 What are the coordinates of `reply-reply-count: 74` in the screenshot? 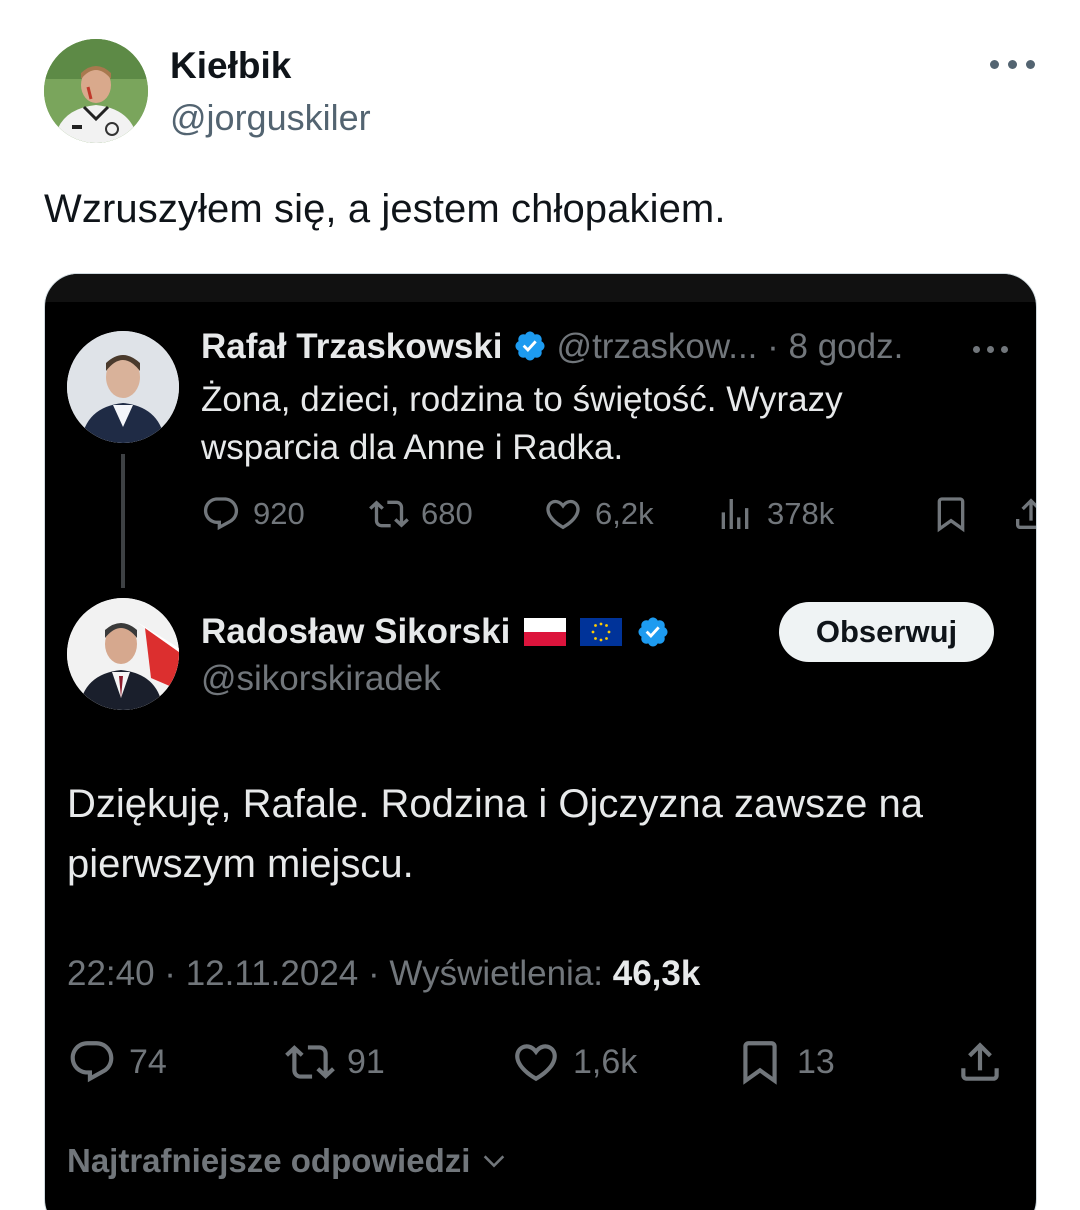 It's located at (148, 1061).